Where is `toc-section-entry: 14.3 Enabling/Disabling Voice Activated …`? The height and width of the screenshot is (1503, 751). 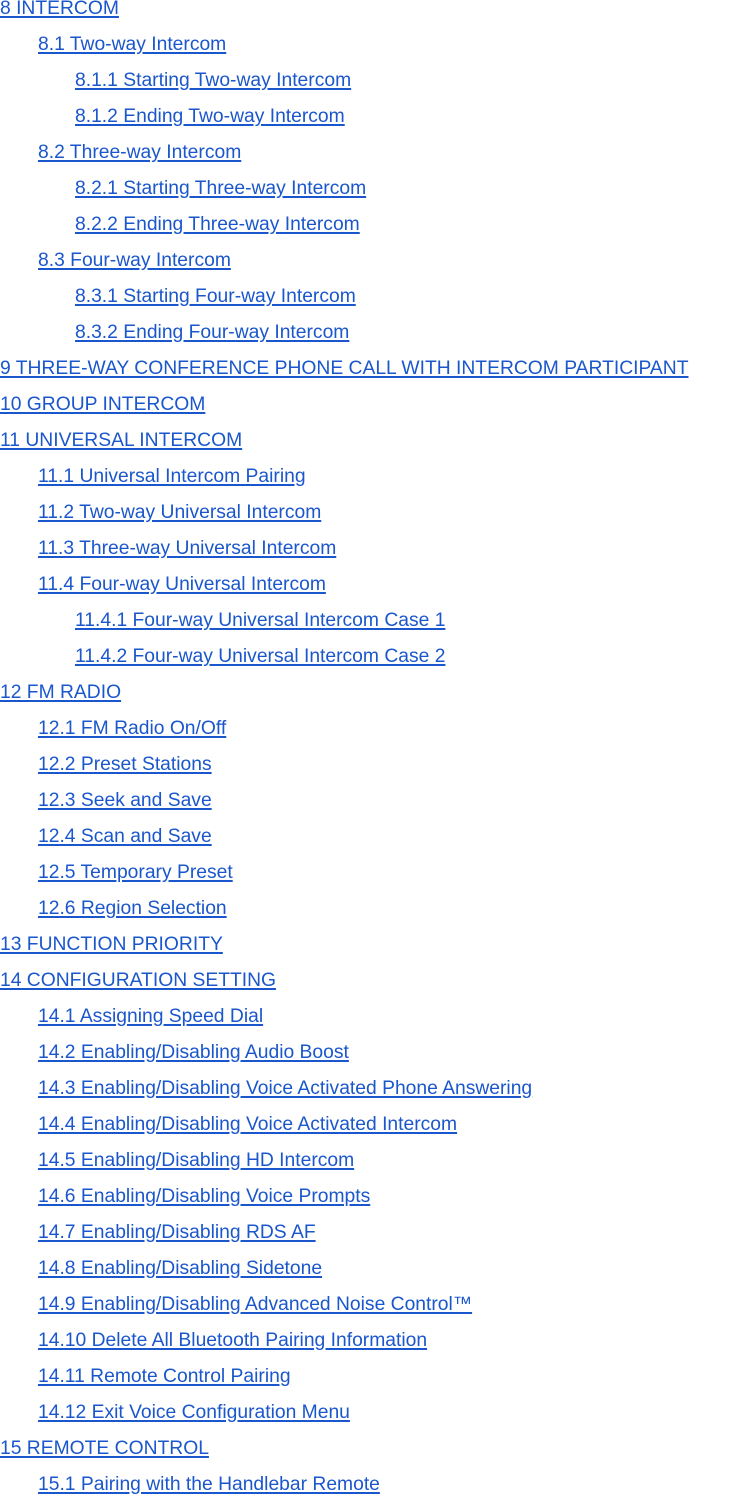 toc-section-entry: 14.3 Enabling/Disabling Voice Activated … is located at coordinates (375, 1089).